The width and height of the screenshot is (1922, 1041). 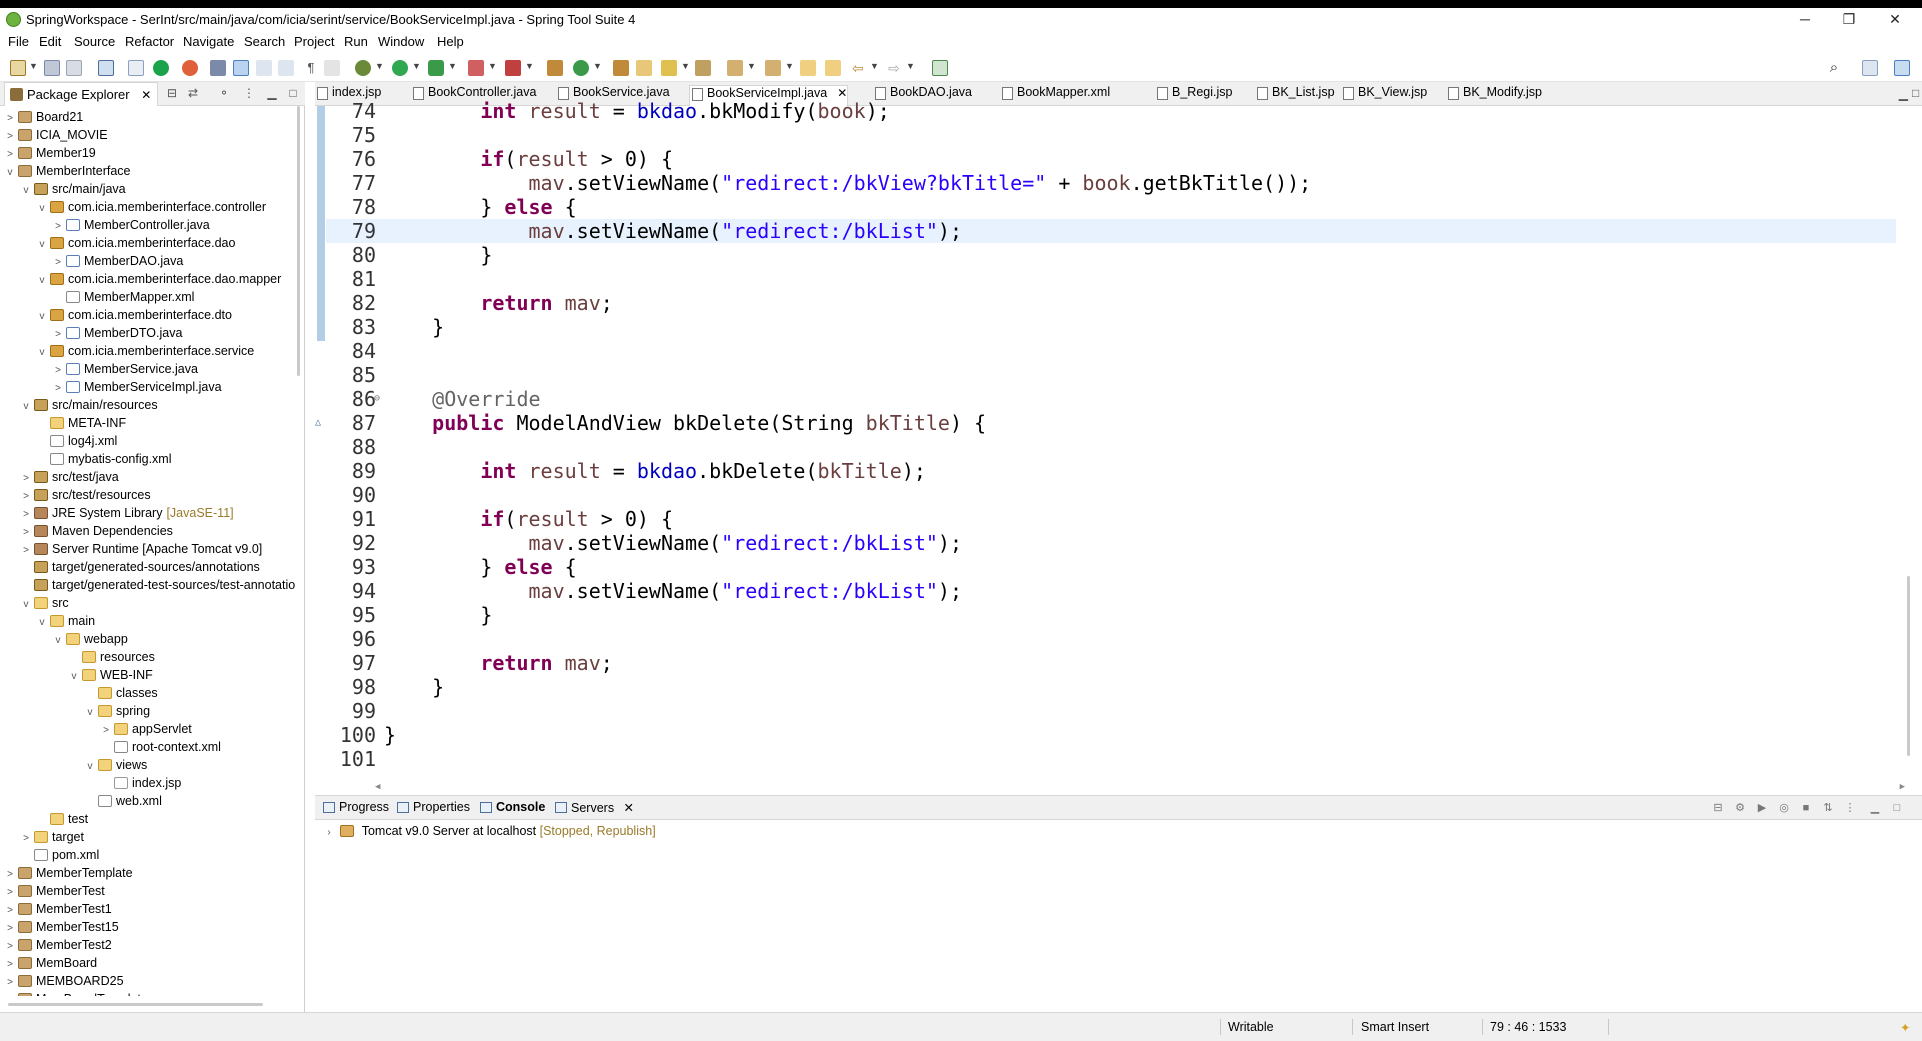 I want to click on tree-item: v src, so click(x=44, y=603).